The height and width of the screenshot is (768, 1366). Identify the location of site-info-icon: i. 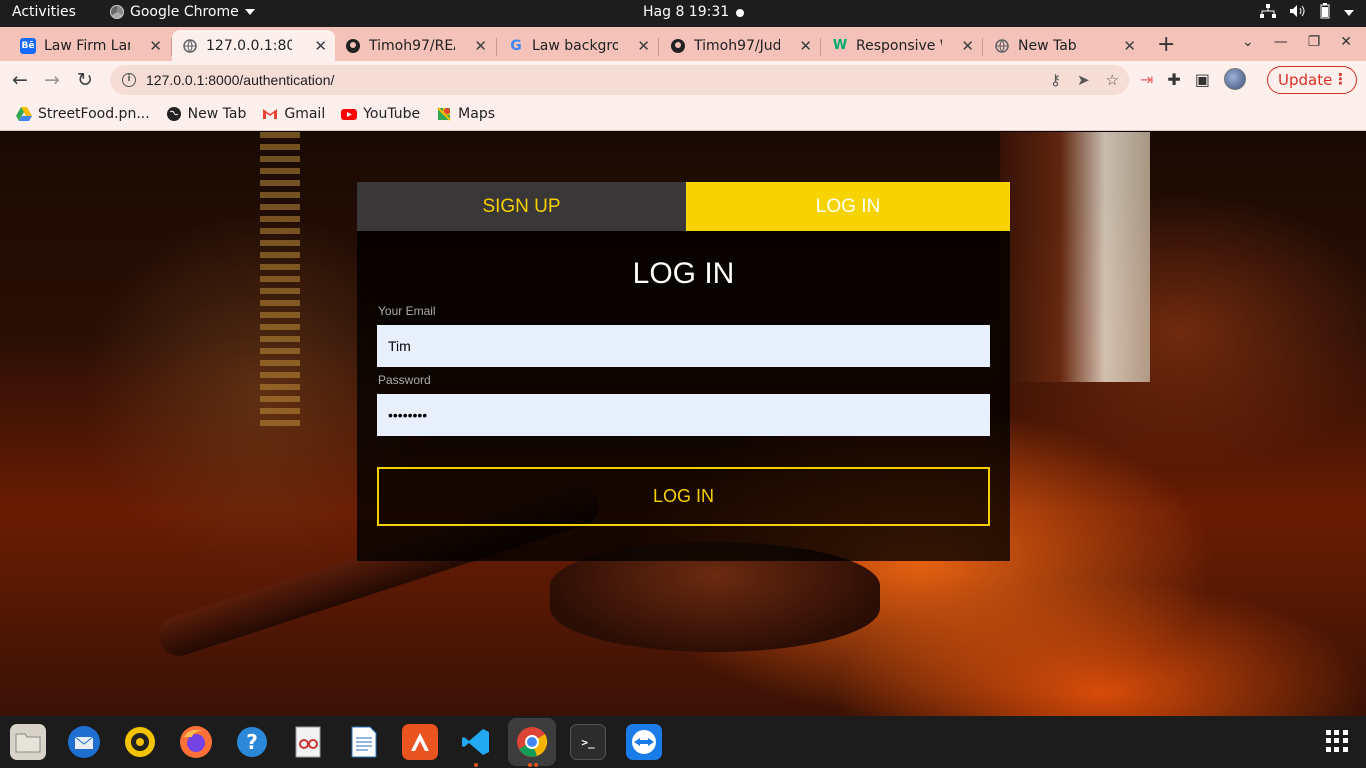
(129, 80).